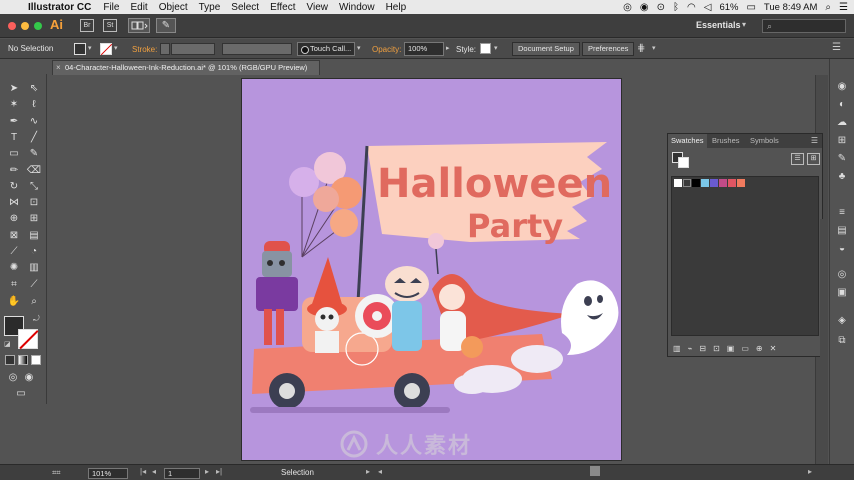 The width and height of the screenshot is (854, 480). Describe the element at coordinates (138, 7) in the screenshot. I see `menu-edit: Edit` at that location.